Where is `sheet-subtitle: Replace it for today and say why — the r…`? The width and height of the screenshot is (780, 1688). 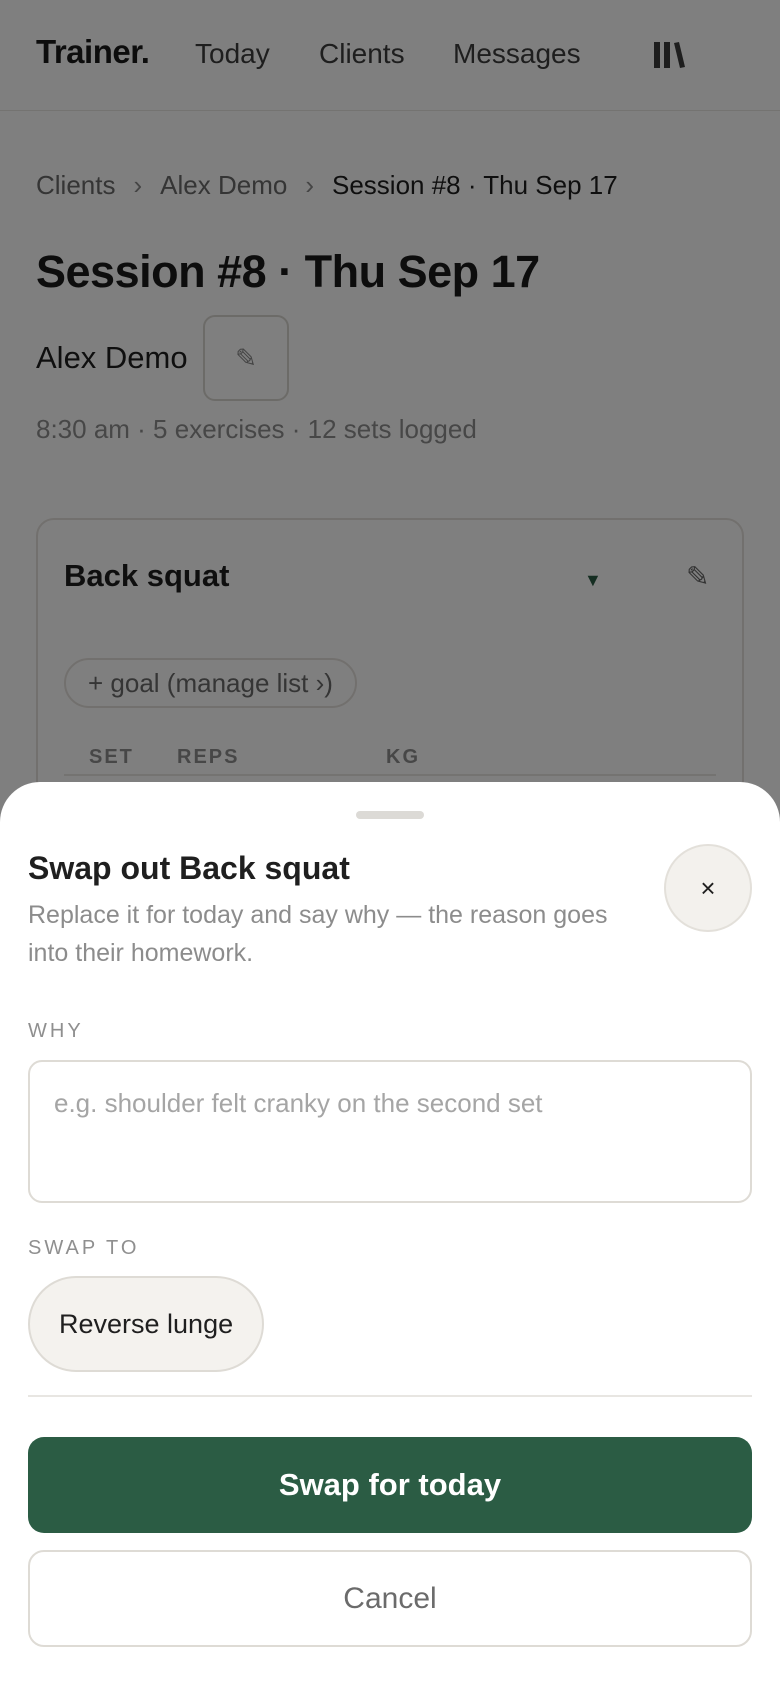
sheet-subtitle: Replace it for today and say why — the r… is located at coordinates (318, 934).